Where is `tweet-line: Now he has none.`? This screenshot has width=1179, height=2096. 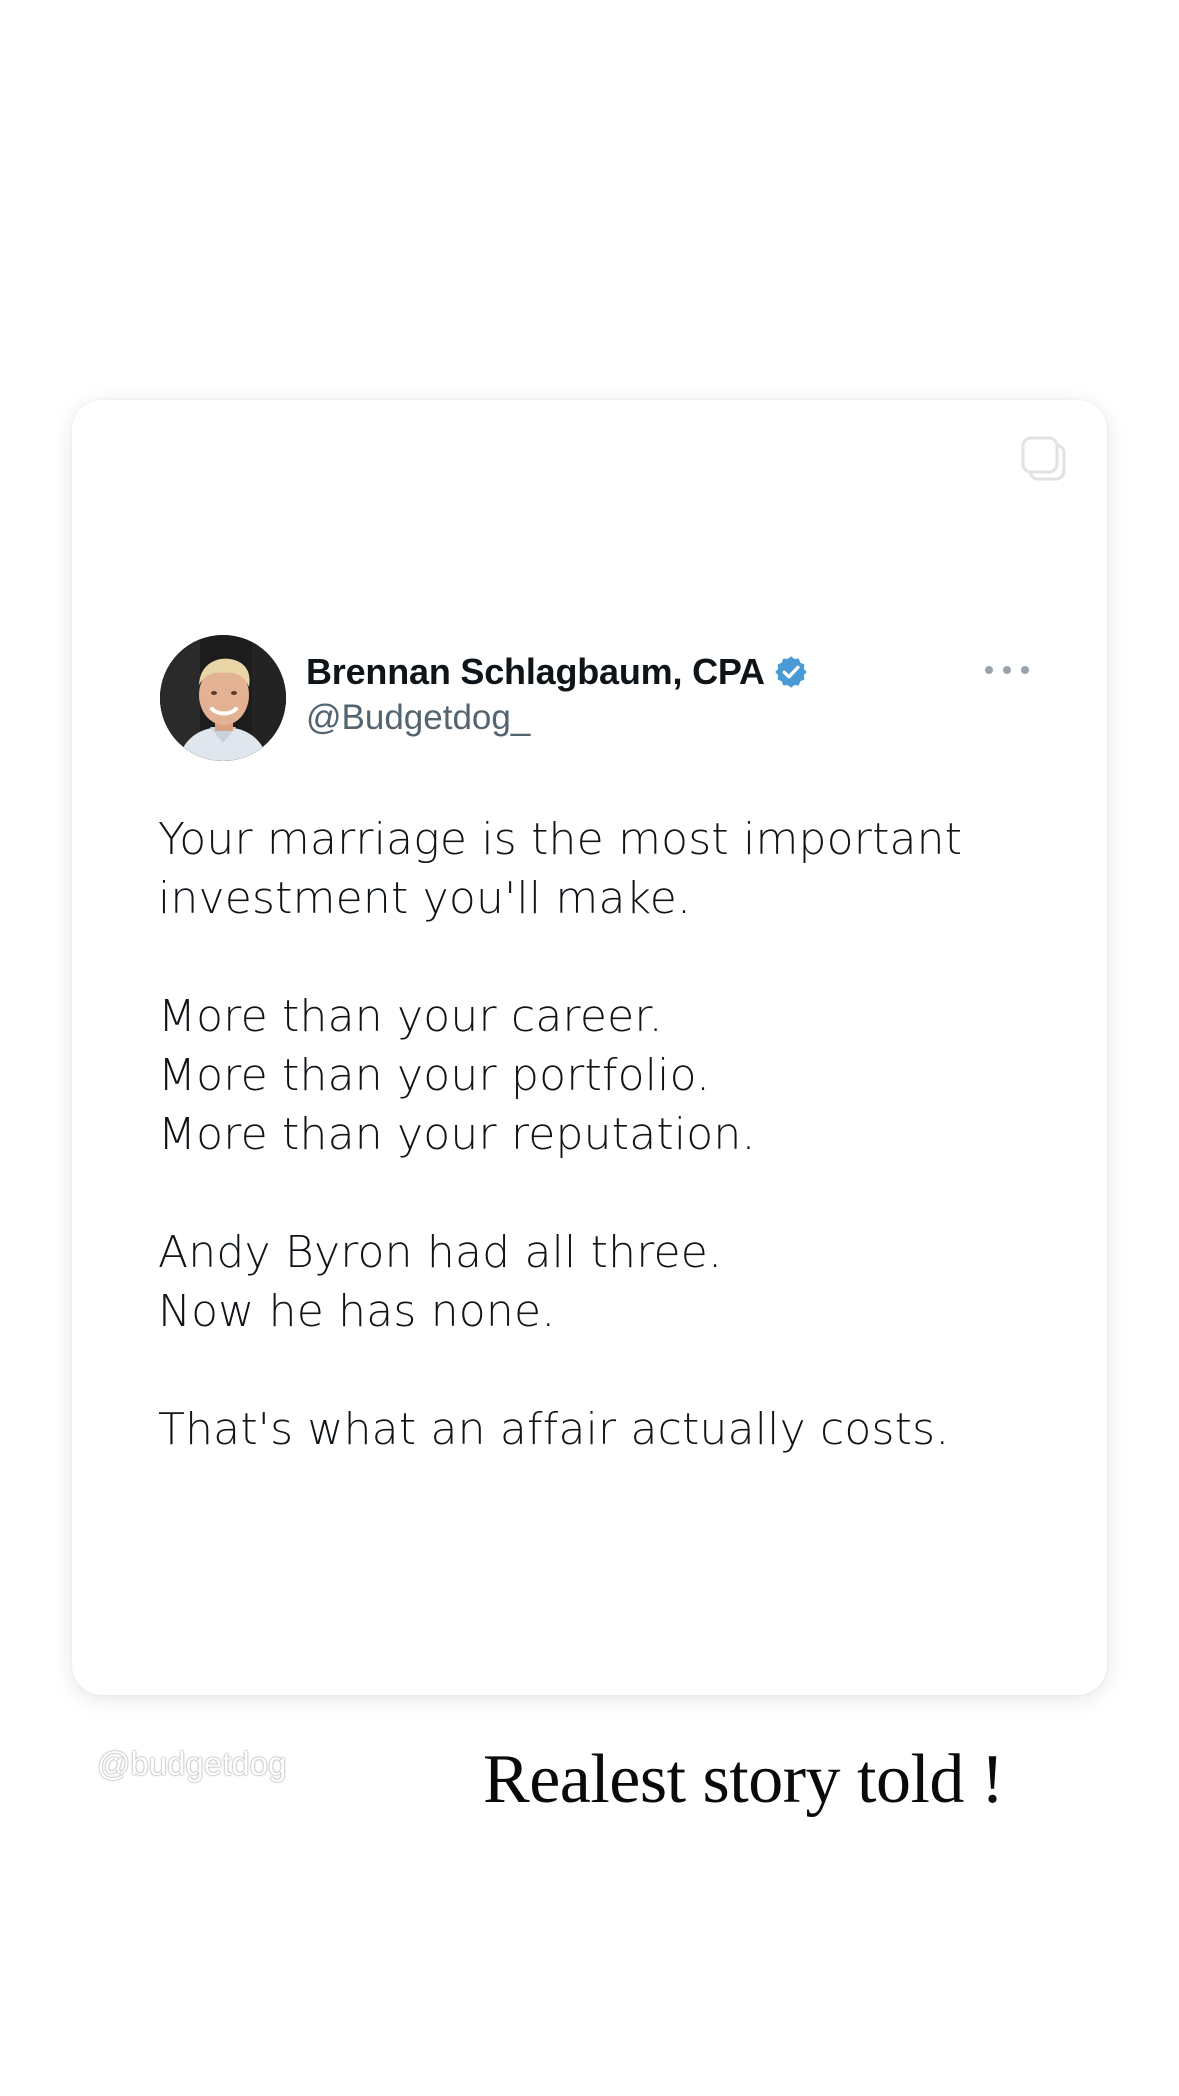
tweet-line: Now he has none. is located at coordinates (357, 1311).